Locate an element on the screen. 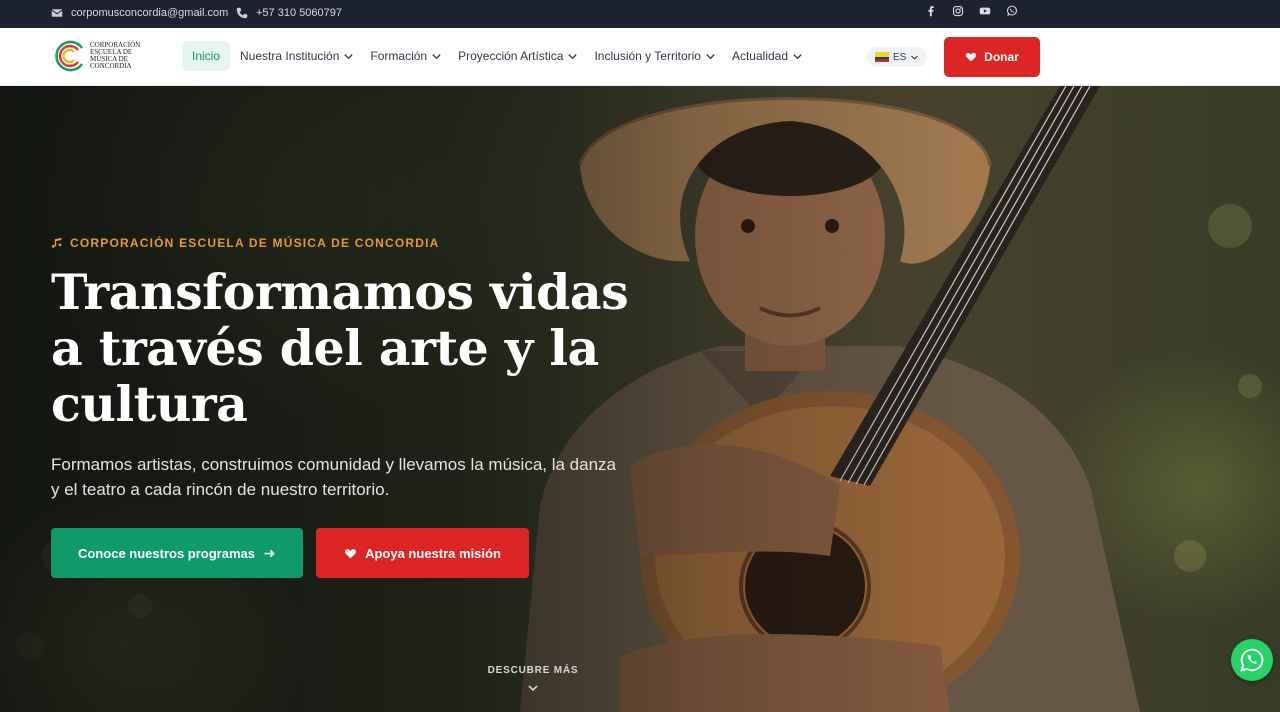 Image resolution: width=1280 pixels, height=712 pixels. nav-item-proyeccion-artistica: Proyección Artística is located at coordinates (518, 56).